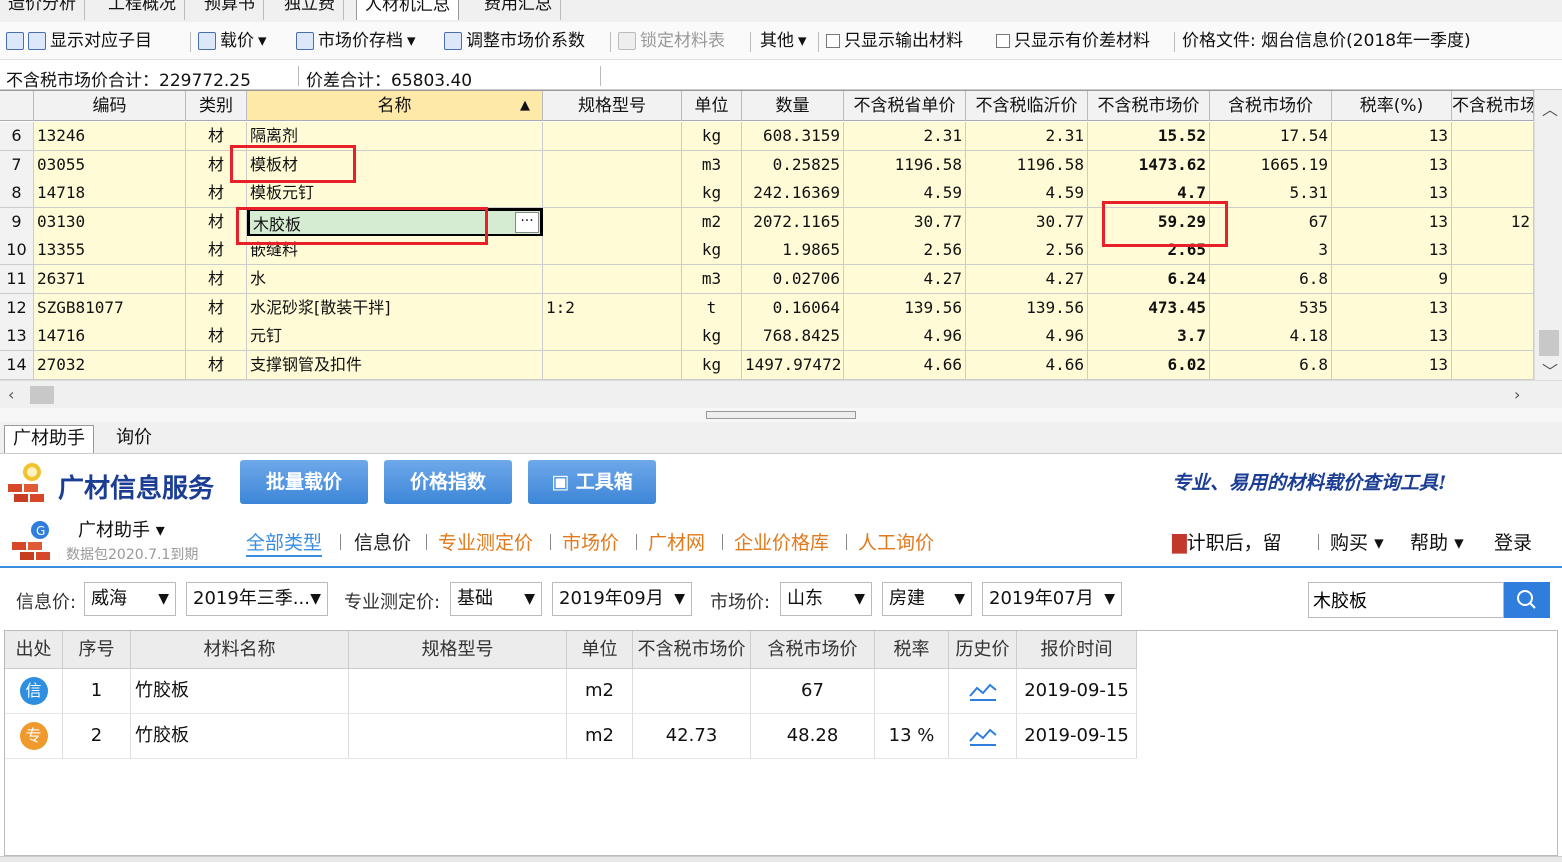  I want to click on horizontal-scrollbar: ‹ ›, so click(781, 394).